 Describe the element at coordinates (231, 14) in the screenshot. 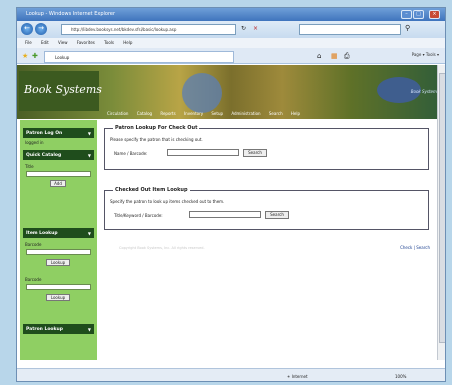

I see `title-bar: Lookup - Windows Internet Explorer – □ ×` at that location.